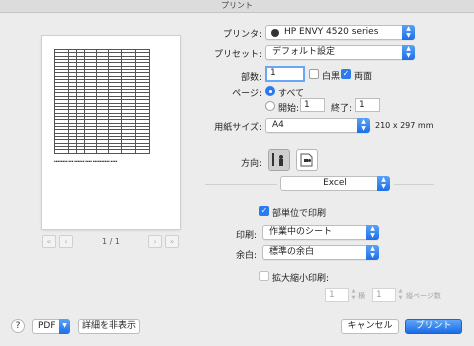 The height and width of the screenshot is (346, 474). I want to click on scale-from-field: 1, so click(337, 295).